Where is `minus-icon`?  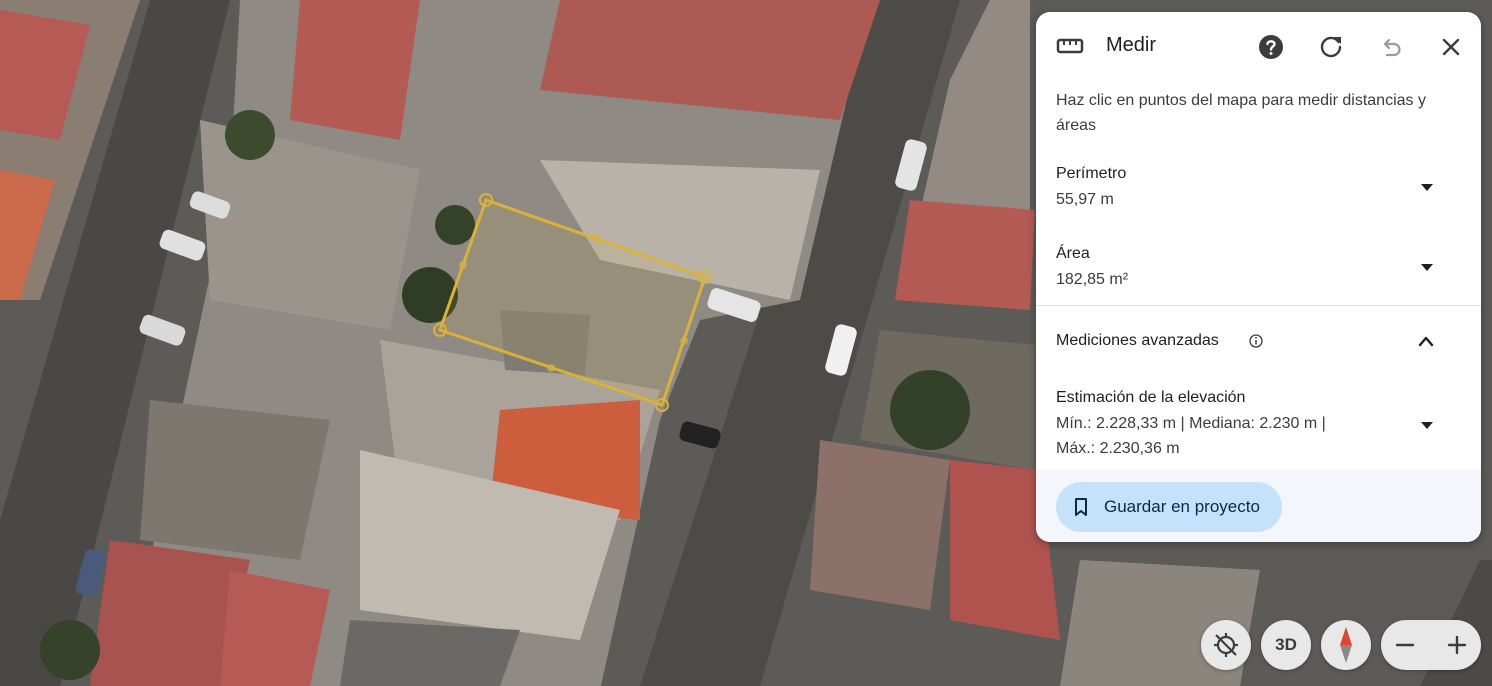
minus-icon is located at coordinates (1405, 645).